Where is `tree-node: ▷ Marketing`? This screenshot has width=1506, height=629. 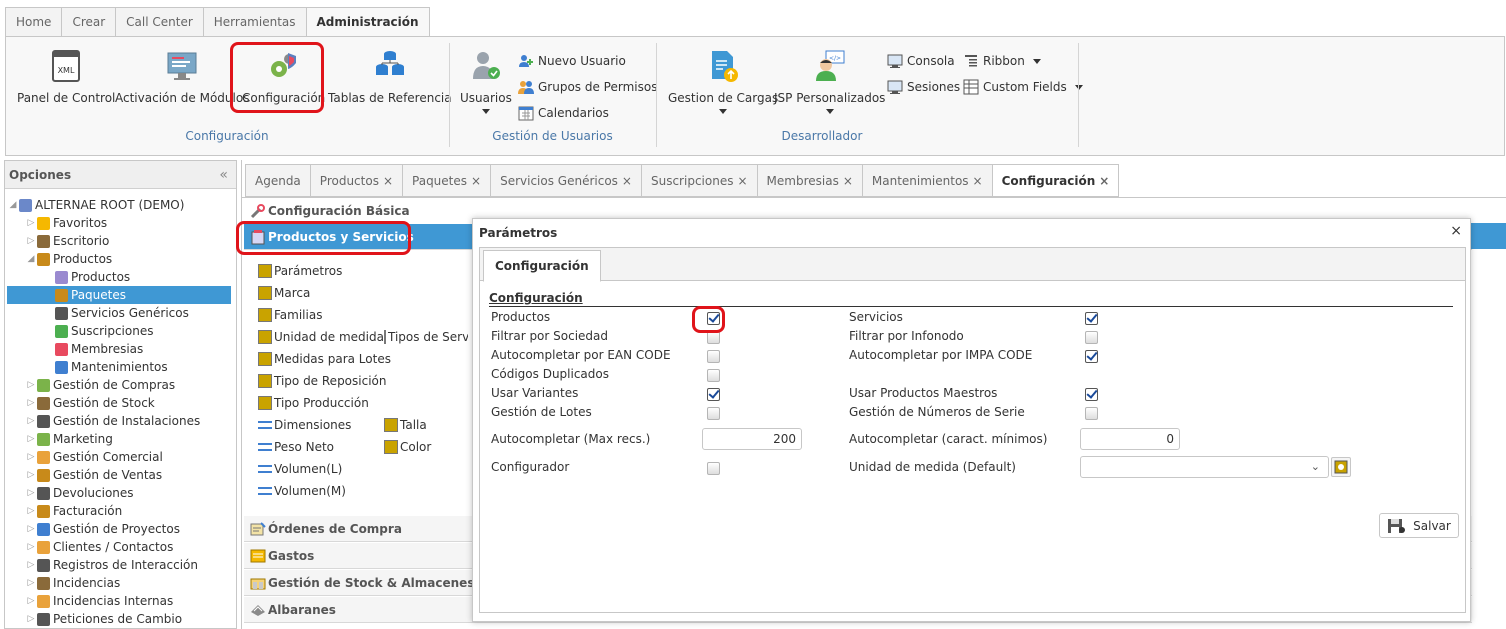
tree-node: ▷ Marketing is located at coordinates (69, 439).